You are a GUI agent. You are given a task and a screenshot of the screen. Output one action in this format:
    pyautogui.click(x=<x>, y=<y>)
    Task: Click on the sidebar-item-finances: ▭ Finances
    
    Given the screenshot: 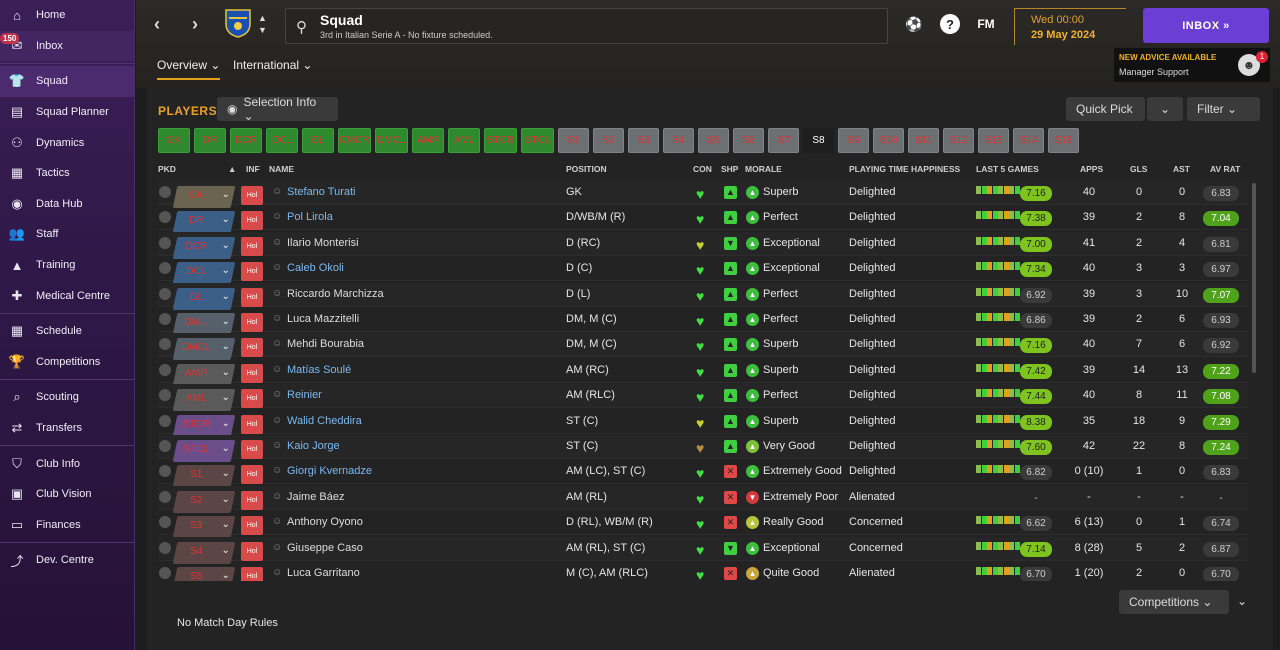 What is the action you would take?
    pyautogui.click(x=67, y=525)
    